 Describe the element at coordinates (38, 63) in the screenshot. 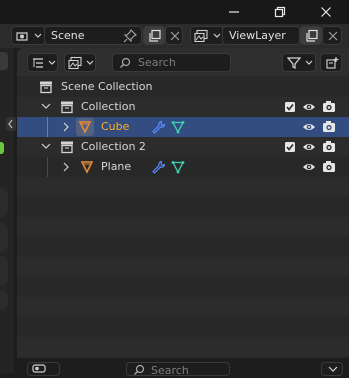

I see `outliner-display-icon` at that location.